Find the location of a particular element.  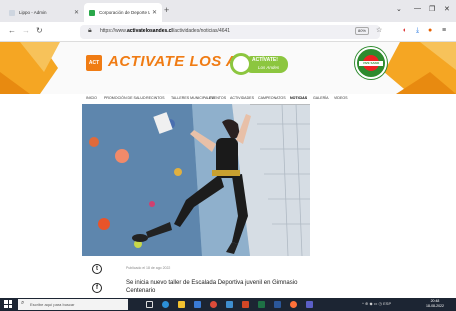

tab-label: Corporación de Deporte Los A is located at coordinates (124, 12).